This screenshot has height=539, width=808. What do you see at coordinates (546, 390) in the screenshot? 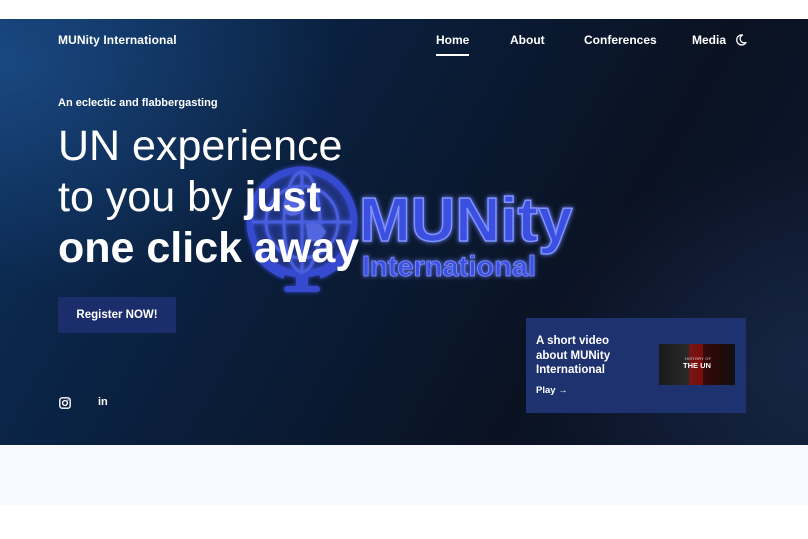
I see `play-label: Play` at bounding box center [546, 390].